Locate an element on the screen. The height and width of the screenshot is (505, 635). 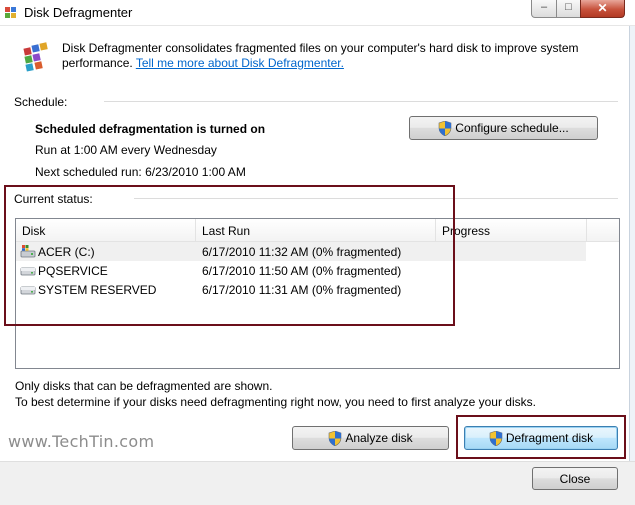
defragmenter-icon is located at coordinates (35, 57).